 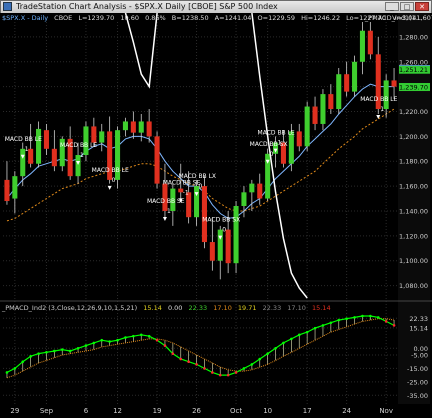 I want to click on symbol-label: $SPX.X - Daily, so click(x=25, y=18).